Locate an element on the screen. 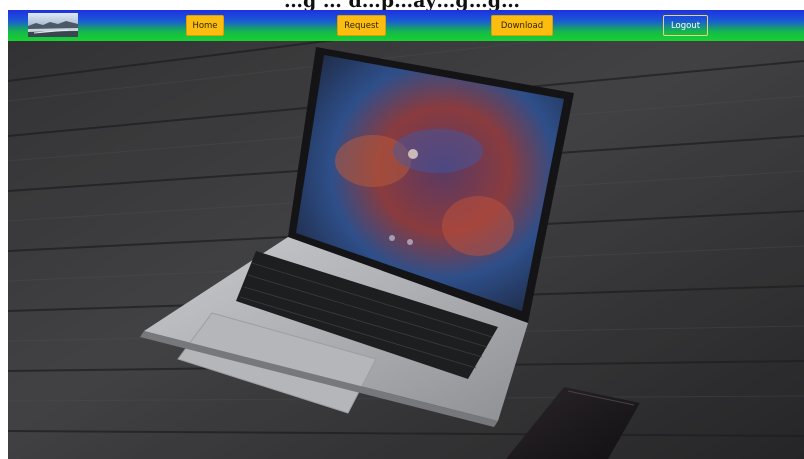  request-button: Request is located at coordinates (361, 25).